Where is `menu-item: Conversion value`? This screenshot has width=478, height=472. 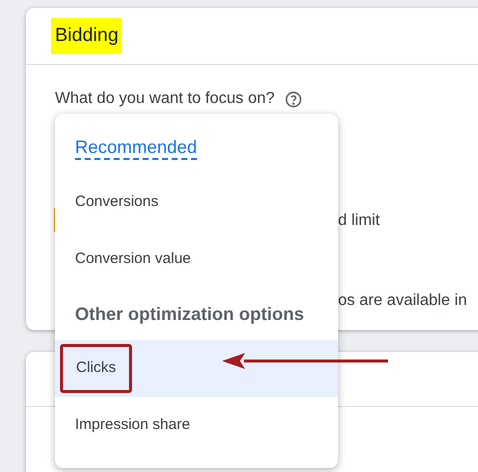 menu-item: Conversion value is located at coordinates (196, 259).